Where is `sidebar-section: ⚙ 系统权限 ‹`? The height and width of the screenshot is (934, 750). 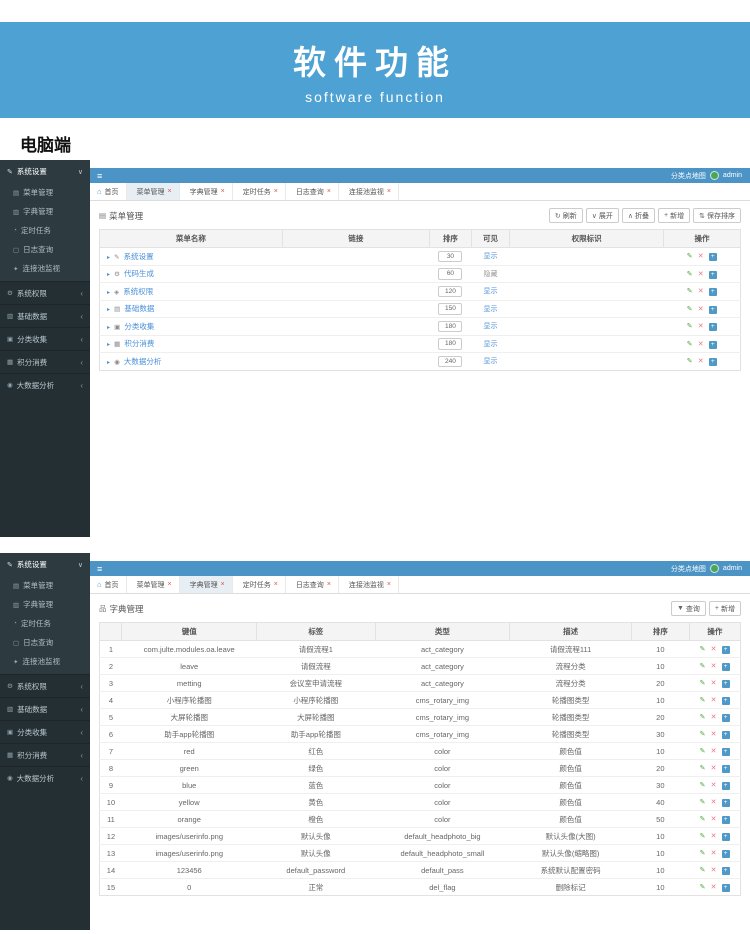
sidebar-section: ⚙ 系统权限 ‹ is located at coordinates (45, 685).